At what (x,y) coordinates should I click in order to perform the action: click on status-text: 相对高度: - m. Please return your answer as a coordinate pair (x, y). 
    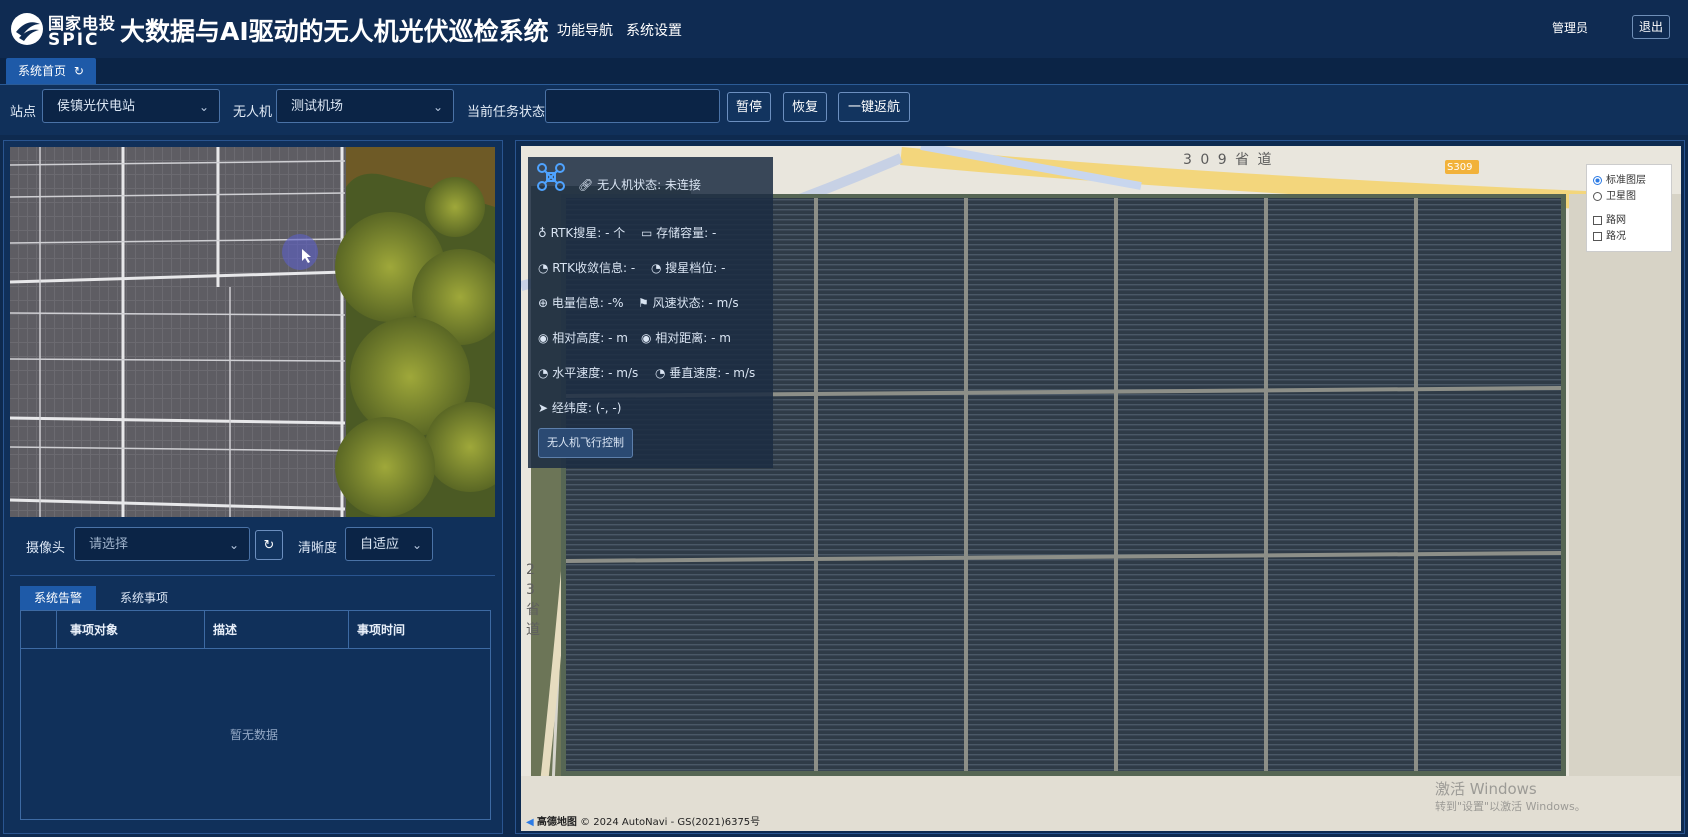
    Looking at the image, I should click on (590, 338).